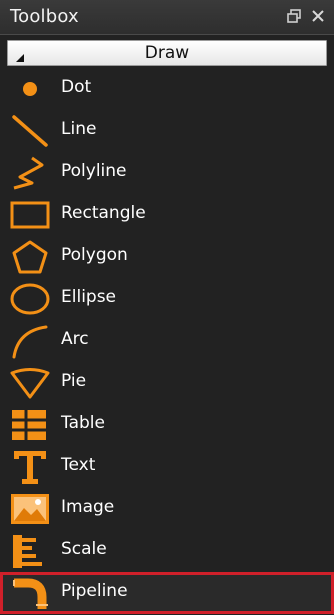 The height and width of the screenshot is (615, 334). Describe the element at coordinates (78, 465) in the screenshot. I see `tool-label: Text` at that location.